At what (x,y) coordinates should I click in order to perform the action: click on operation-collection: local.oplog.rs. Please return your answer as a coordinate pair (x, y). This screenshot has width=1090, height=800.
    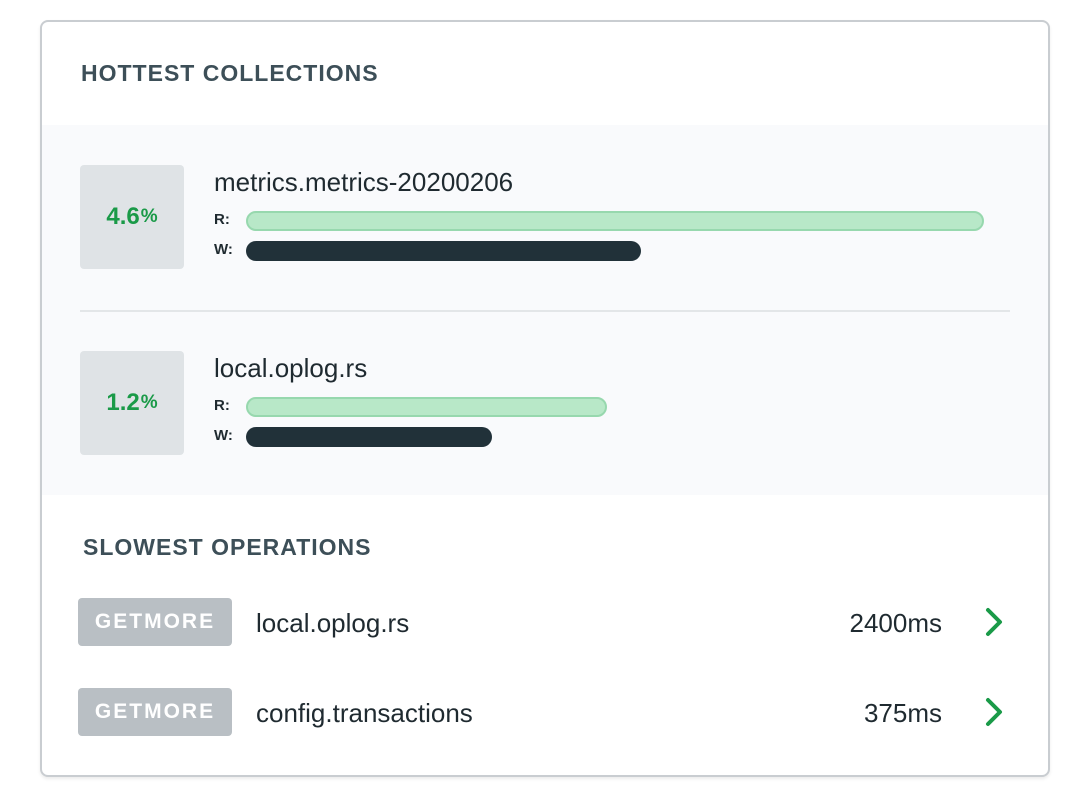
    Looking at the image, I should click on (333, 623).